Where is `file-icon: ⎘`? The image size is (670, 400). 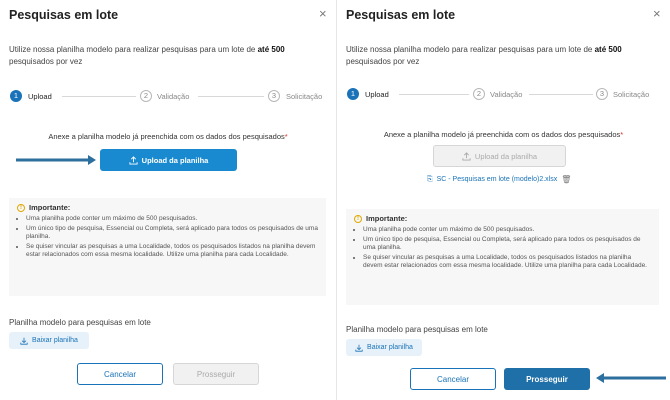 file-icon: ⎘ is located at coordinates (430, 179).